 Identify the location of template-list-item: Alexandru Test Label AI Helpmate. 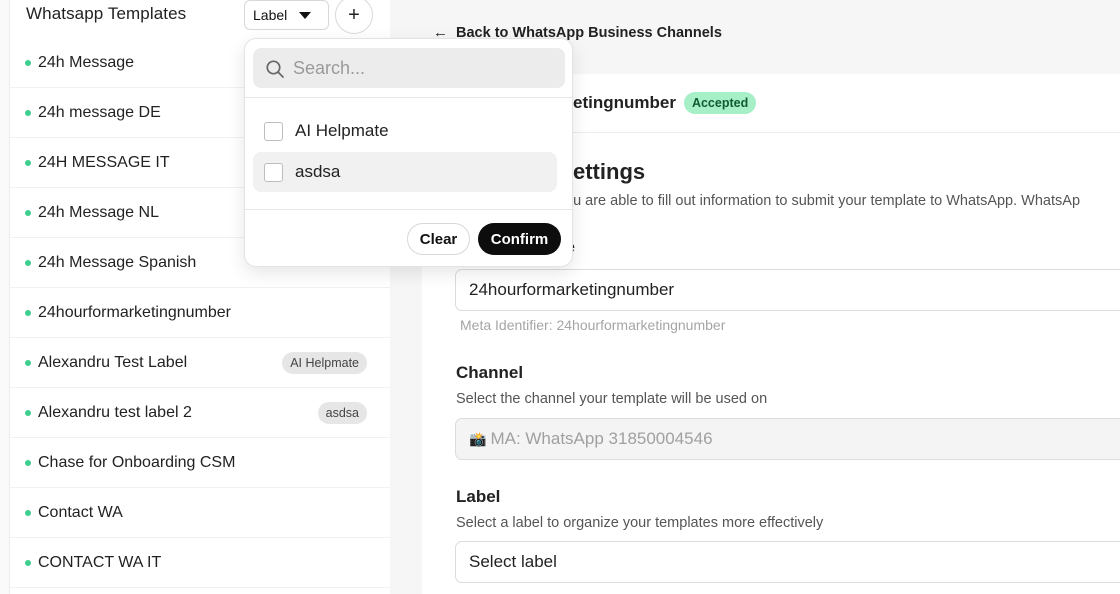
(200, 363).